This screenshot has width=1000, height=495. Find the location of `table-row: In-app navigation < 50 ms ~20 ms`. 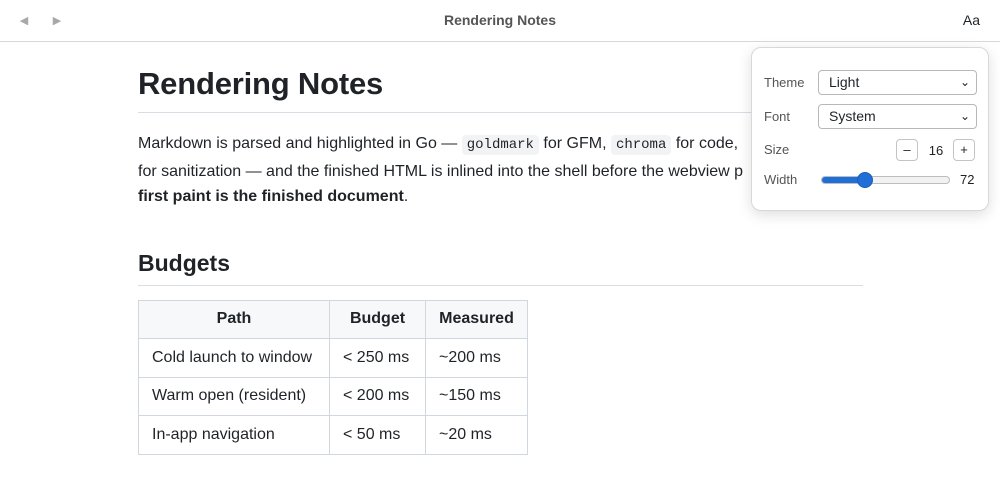

table-row: In-app navigation < 50 ms ~20 ms is located at coordinates (333, 435).